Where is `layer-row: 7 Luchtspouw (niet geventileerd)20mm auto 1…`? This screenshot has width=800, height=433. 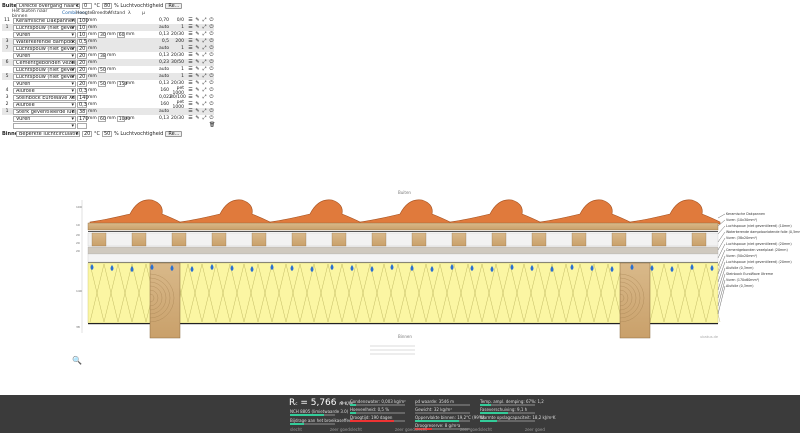
layer-row: 7 Luchtspouw (niet geventileerd)20mm auto 1… is located at coordinates (108, 48).